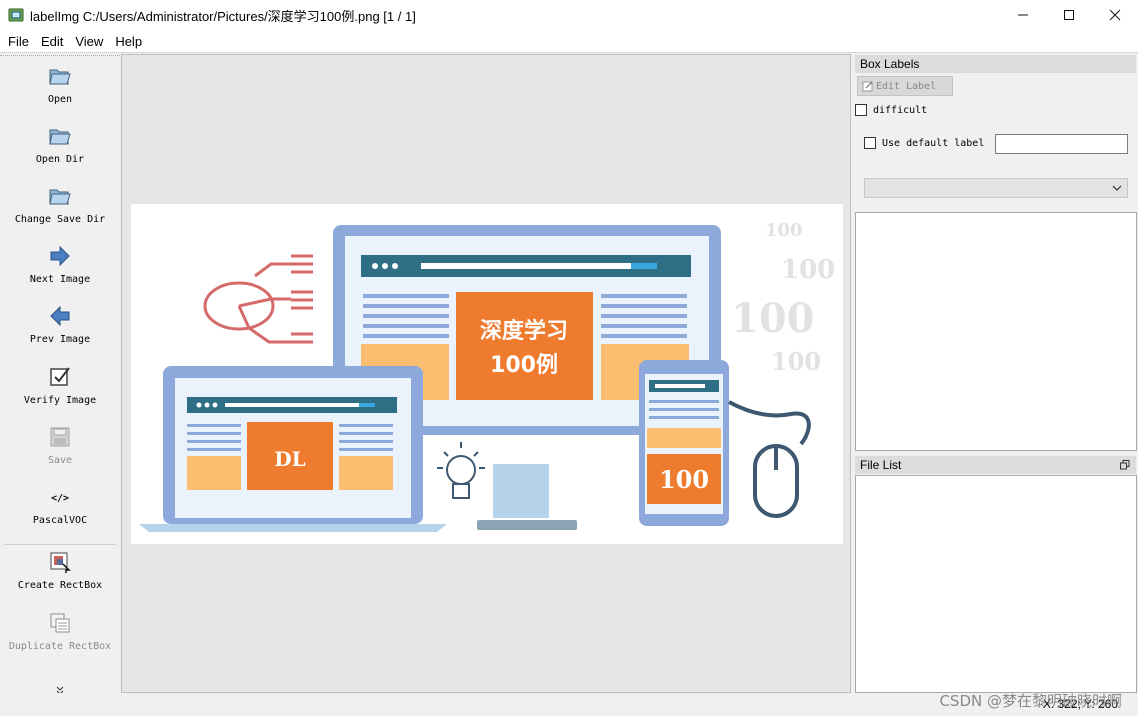  What do you see at coordinates (1061, 144) in the screenshot?
I see `default-label-input` at bounding box center [1061, 144].